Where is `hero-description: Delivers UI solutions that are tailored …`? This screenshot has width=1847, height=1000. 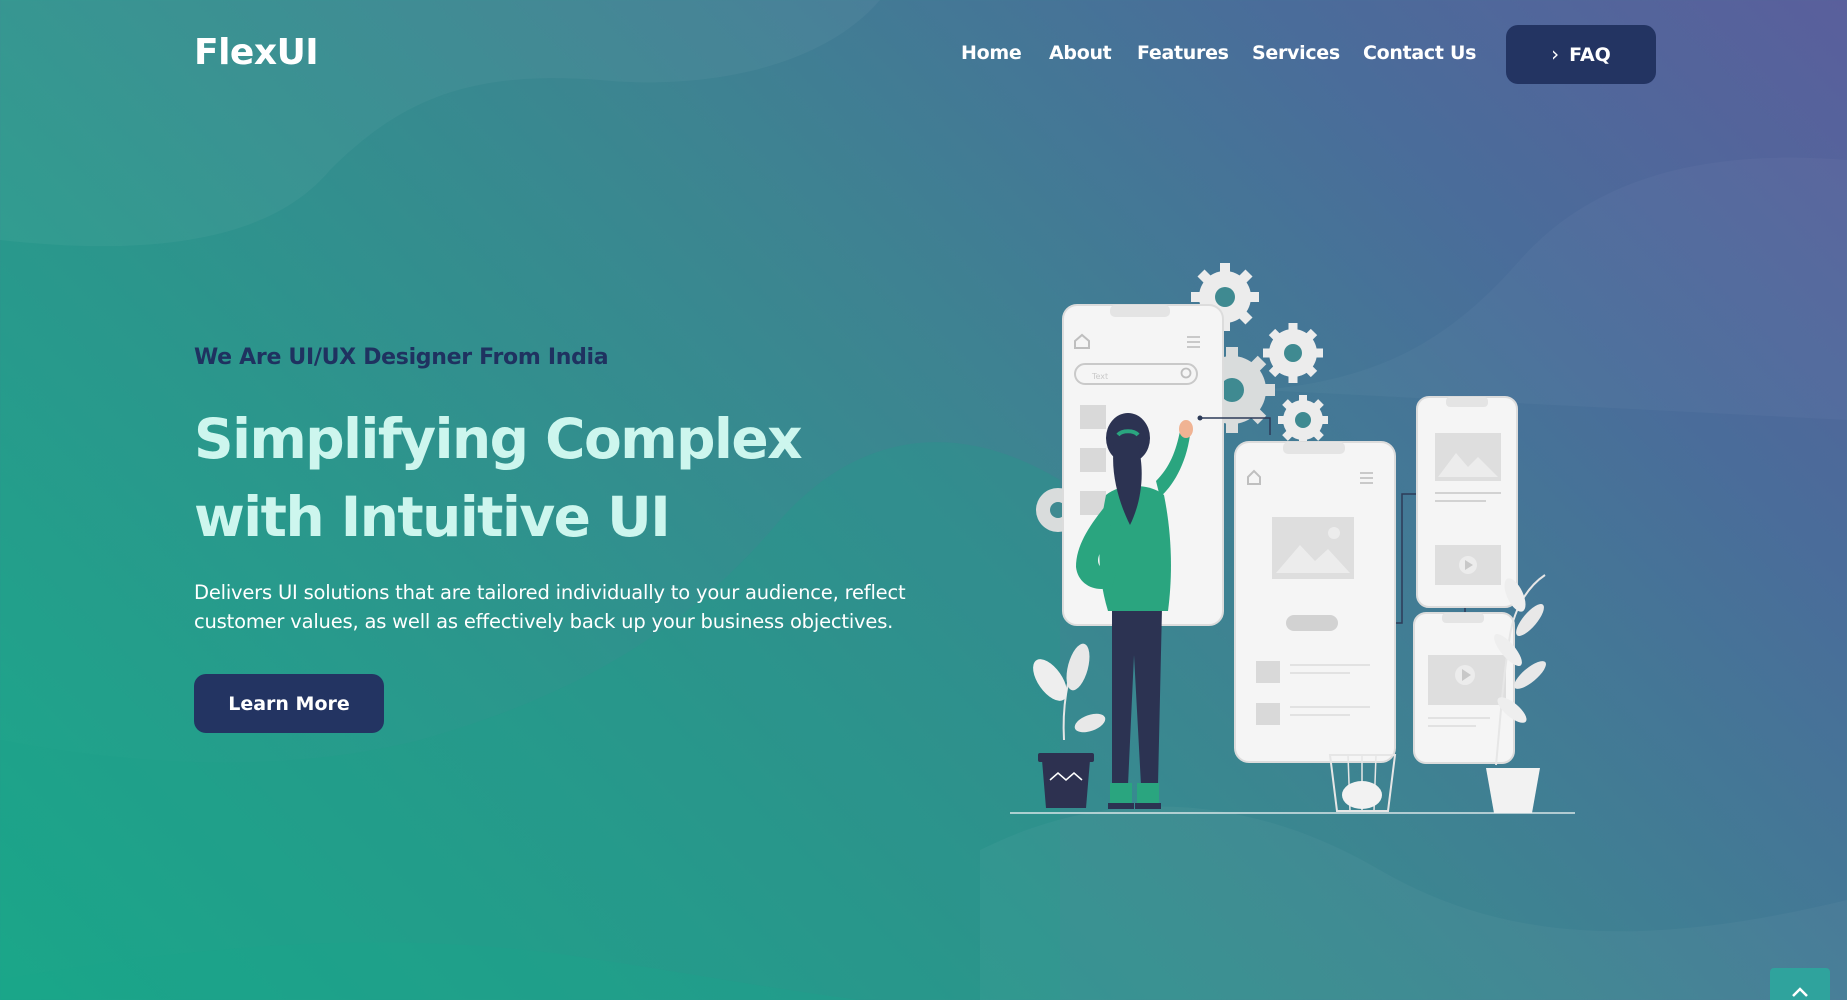 hero-description: Delivers UI solutions that are tailored … is located at coordinates (554, 607).